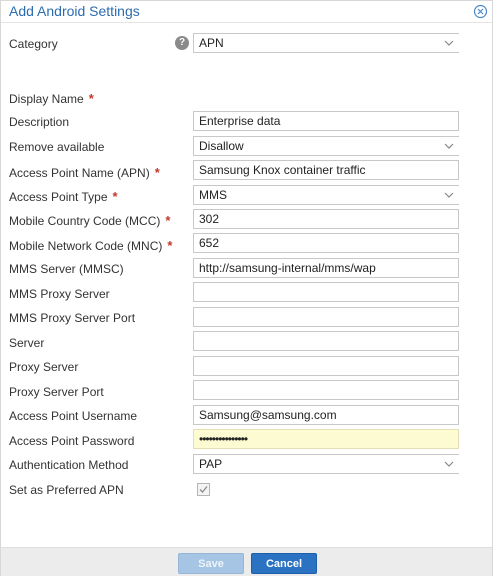  What do you see at coordinates (326, 268) in the screenshot?
I see `mmsc-field` at bounding box center [326, 268].